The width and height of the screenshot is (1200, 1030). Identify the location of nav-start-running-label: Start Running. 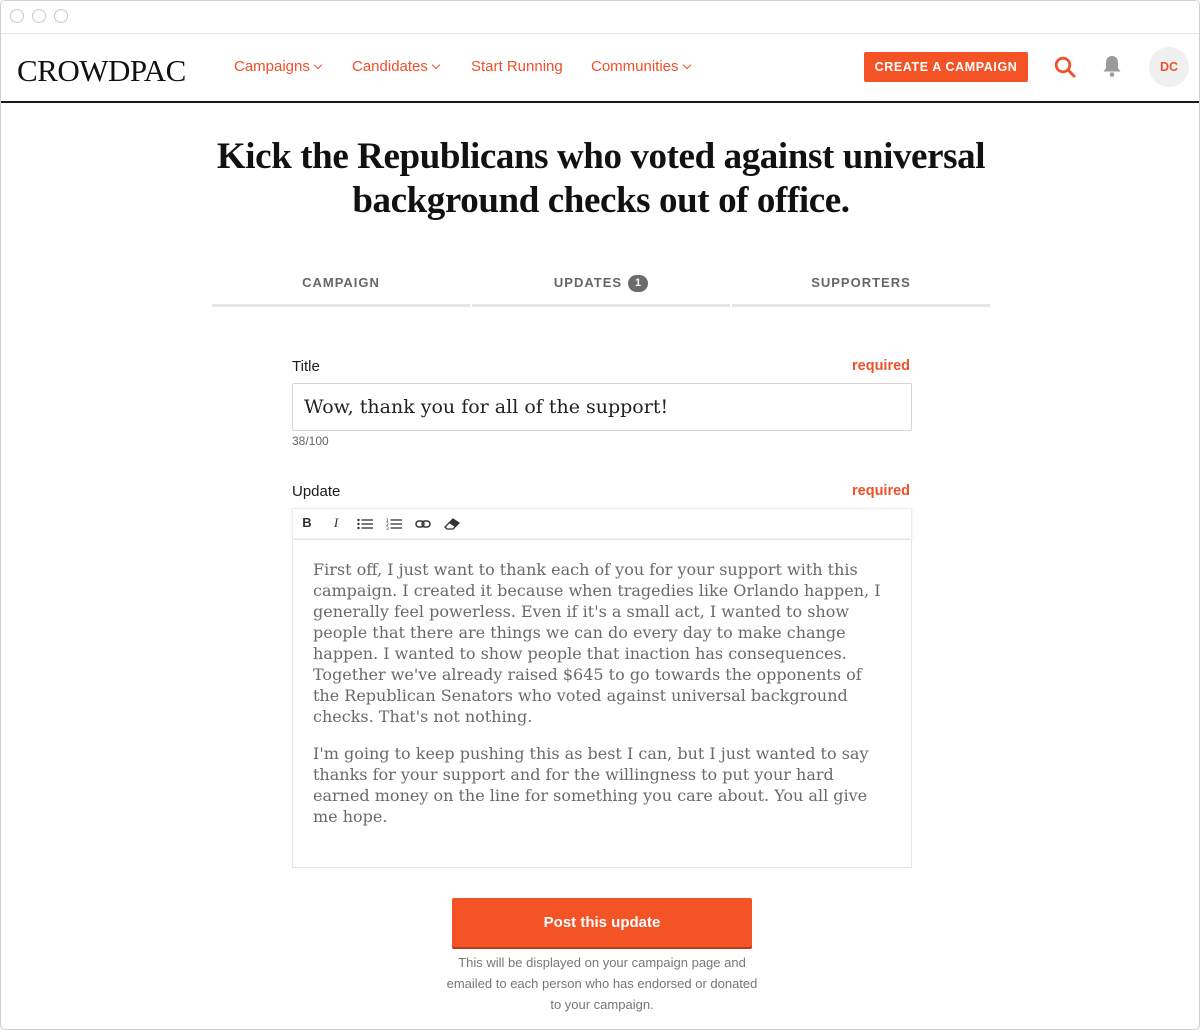
(517, 66).